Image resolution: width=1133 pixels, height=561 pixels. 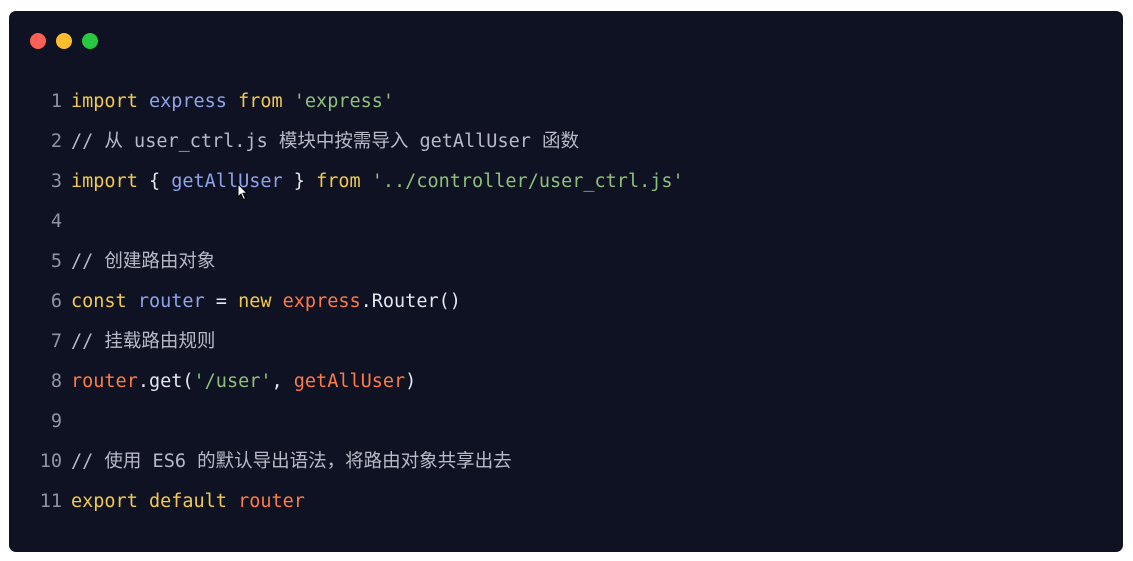 I want to click on code-line: 4, so click(x=566, y=222).